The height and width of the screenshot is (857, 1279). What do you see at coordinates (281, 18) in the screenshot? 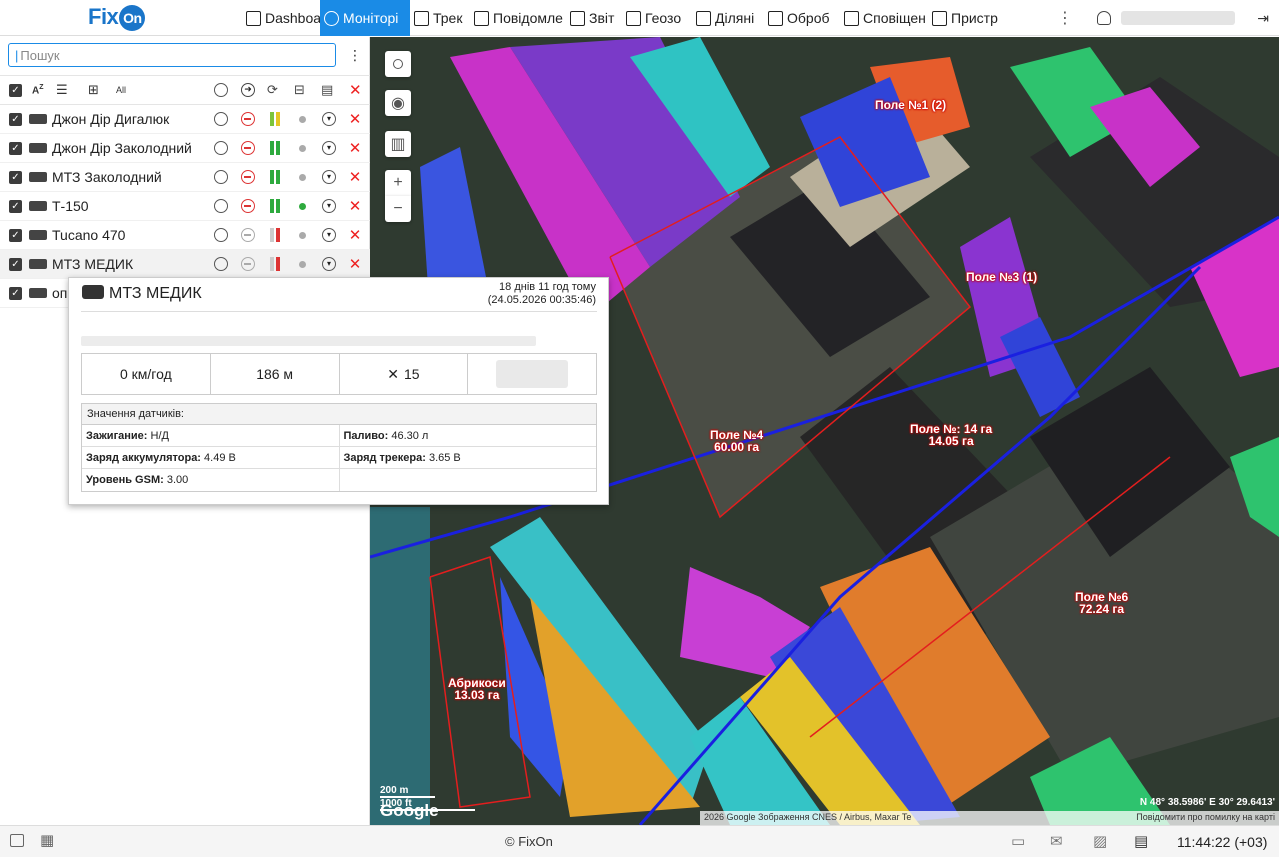
I see `nav-tab-0: Dashboa` at bounding box center [281, 18].